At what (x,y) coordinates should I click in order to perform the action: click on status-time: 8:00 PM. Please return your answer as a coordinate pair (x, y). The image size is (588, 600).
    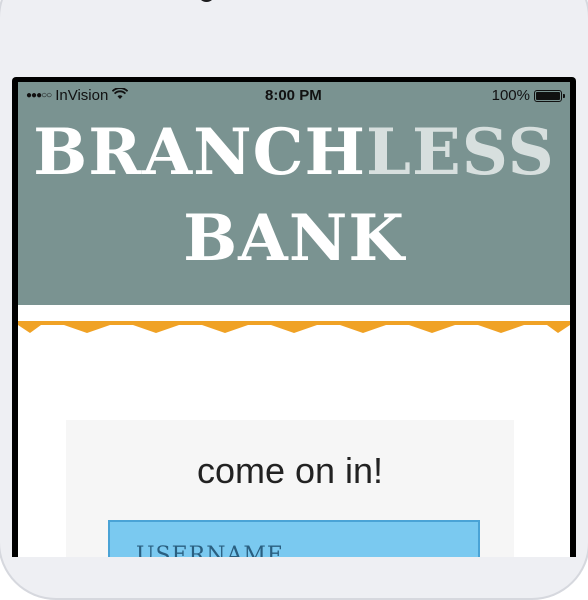
    Looking at the image, I should click on (293, 95).